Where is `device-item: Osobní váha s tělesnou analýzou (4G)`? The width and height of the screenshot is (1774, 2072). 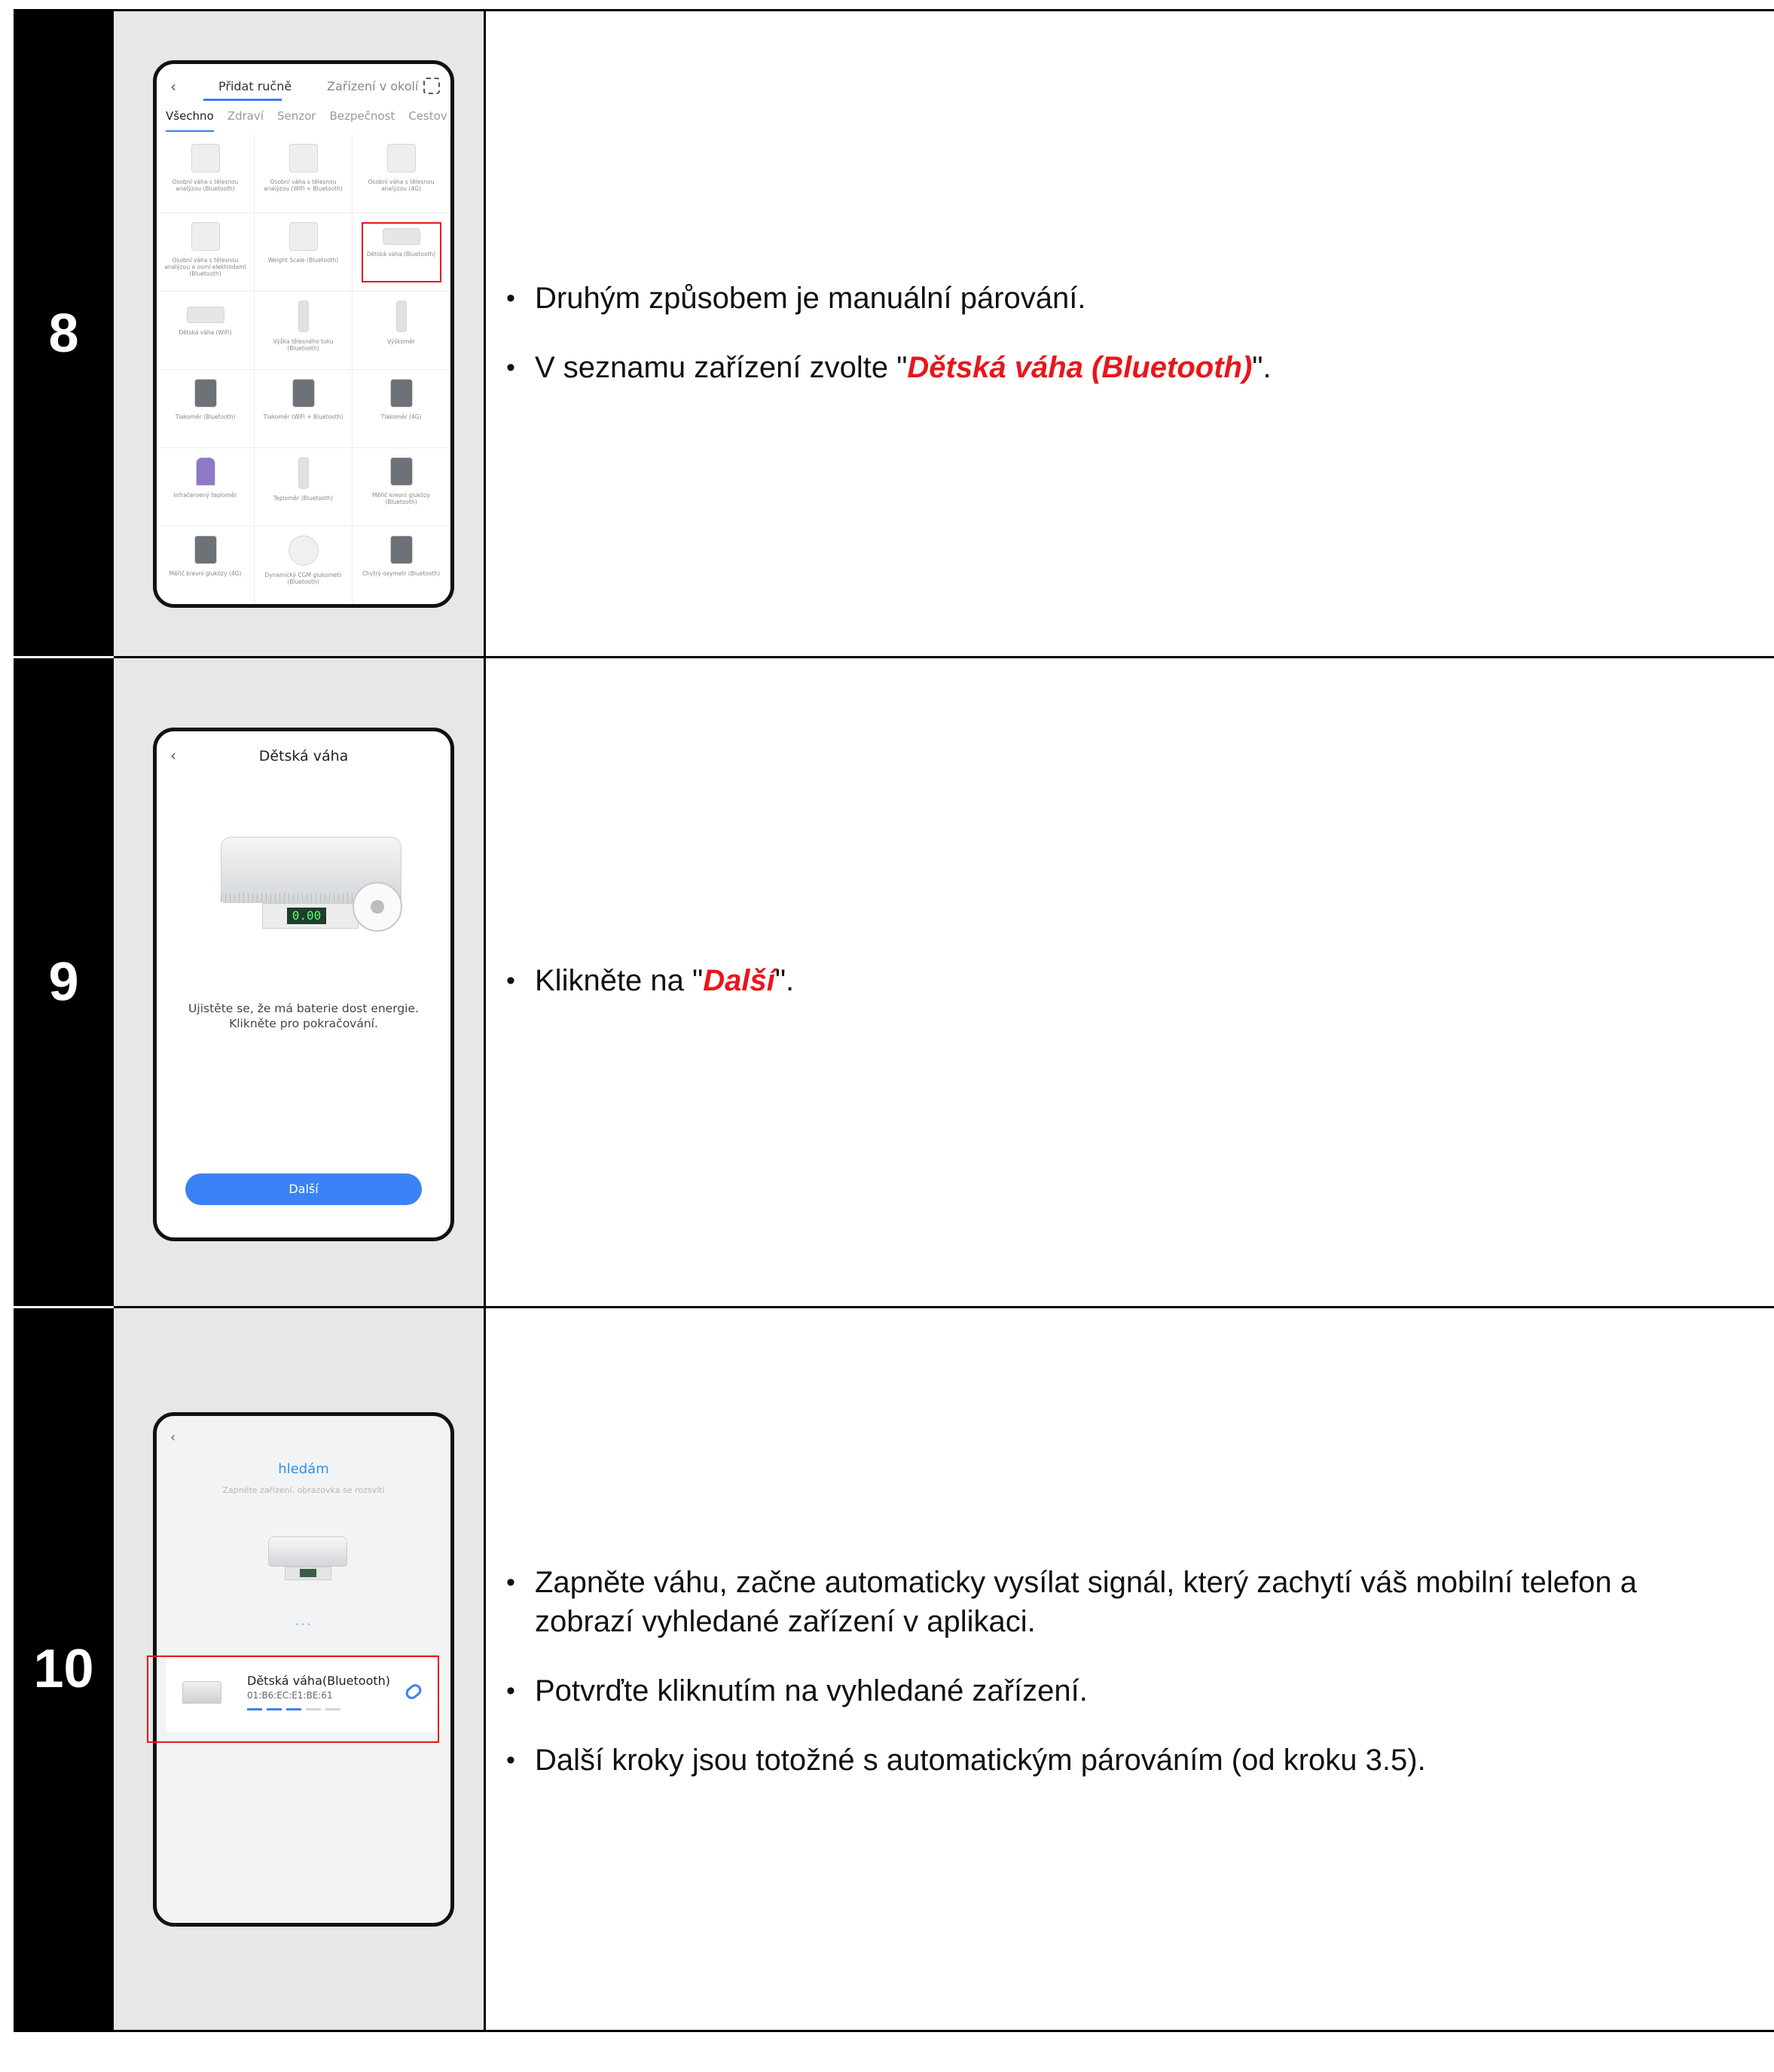
device-item: Osobní váha s tělesnou analýzou (4G) is located at coordinates (402, 174).